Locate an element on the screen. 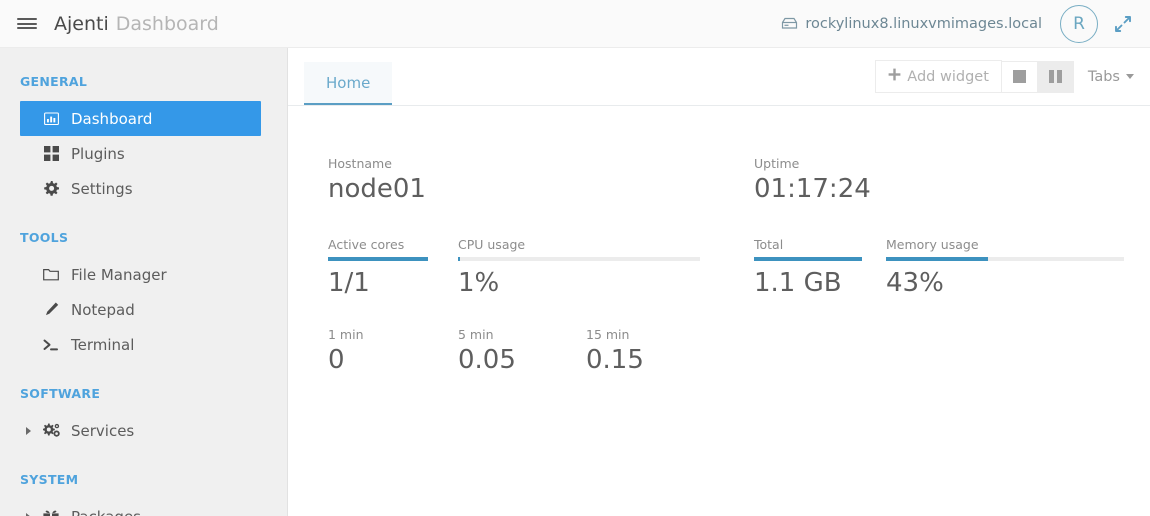 This screenshot has height=516, width=1150. sidebar-item-label: Dashboard is located at coordinates (112, 118).